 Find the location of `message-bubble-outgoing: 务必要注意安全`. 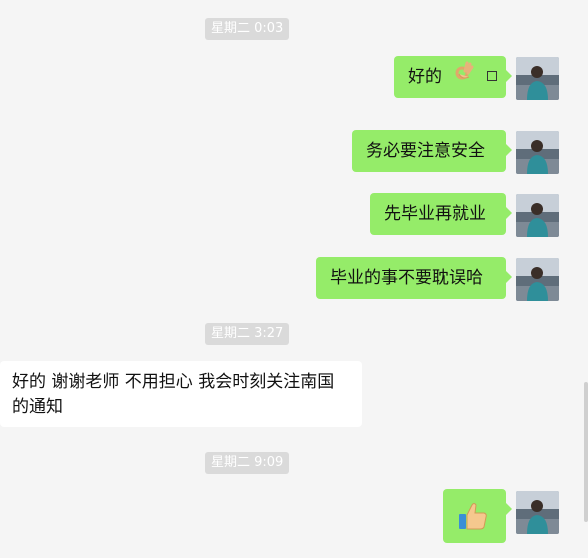

message-bubble-outgoing: 务必要注意安全 is located at coordinates (432, 151).